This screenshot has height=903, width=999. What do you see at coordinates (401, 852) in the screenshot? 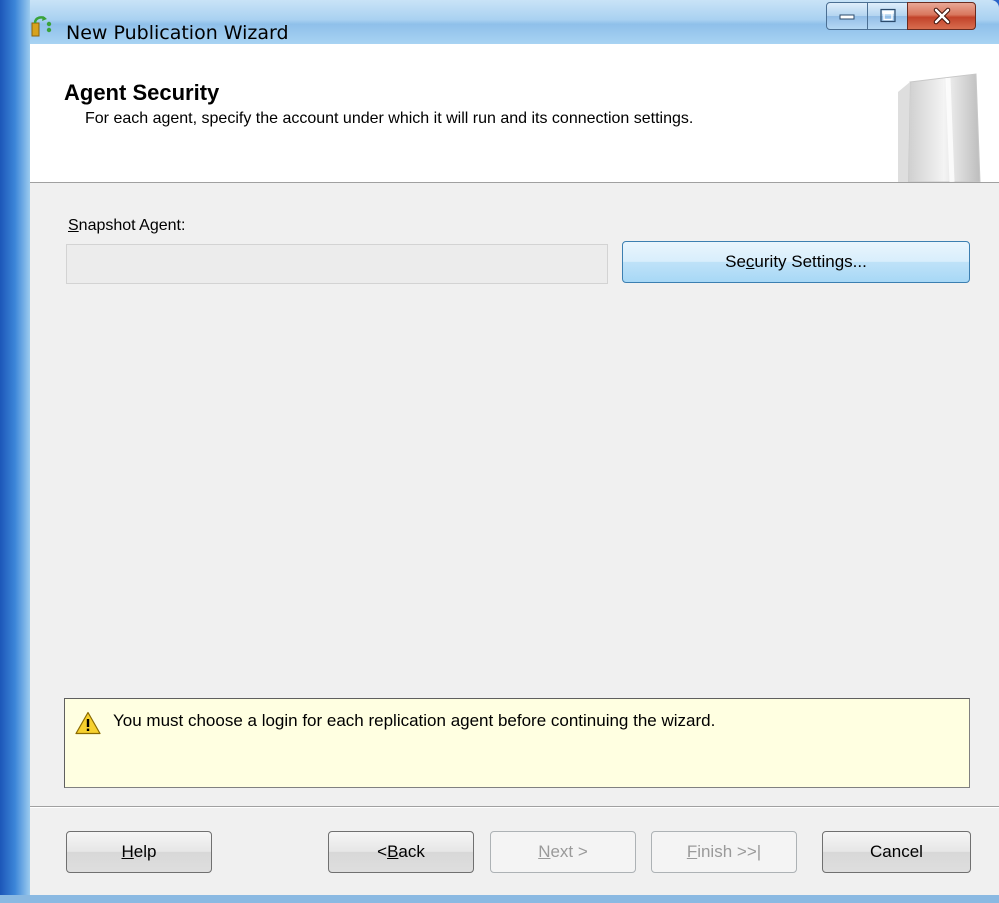
I see `back-button: < Back` at bounding box center [401, 852].